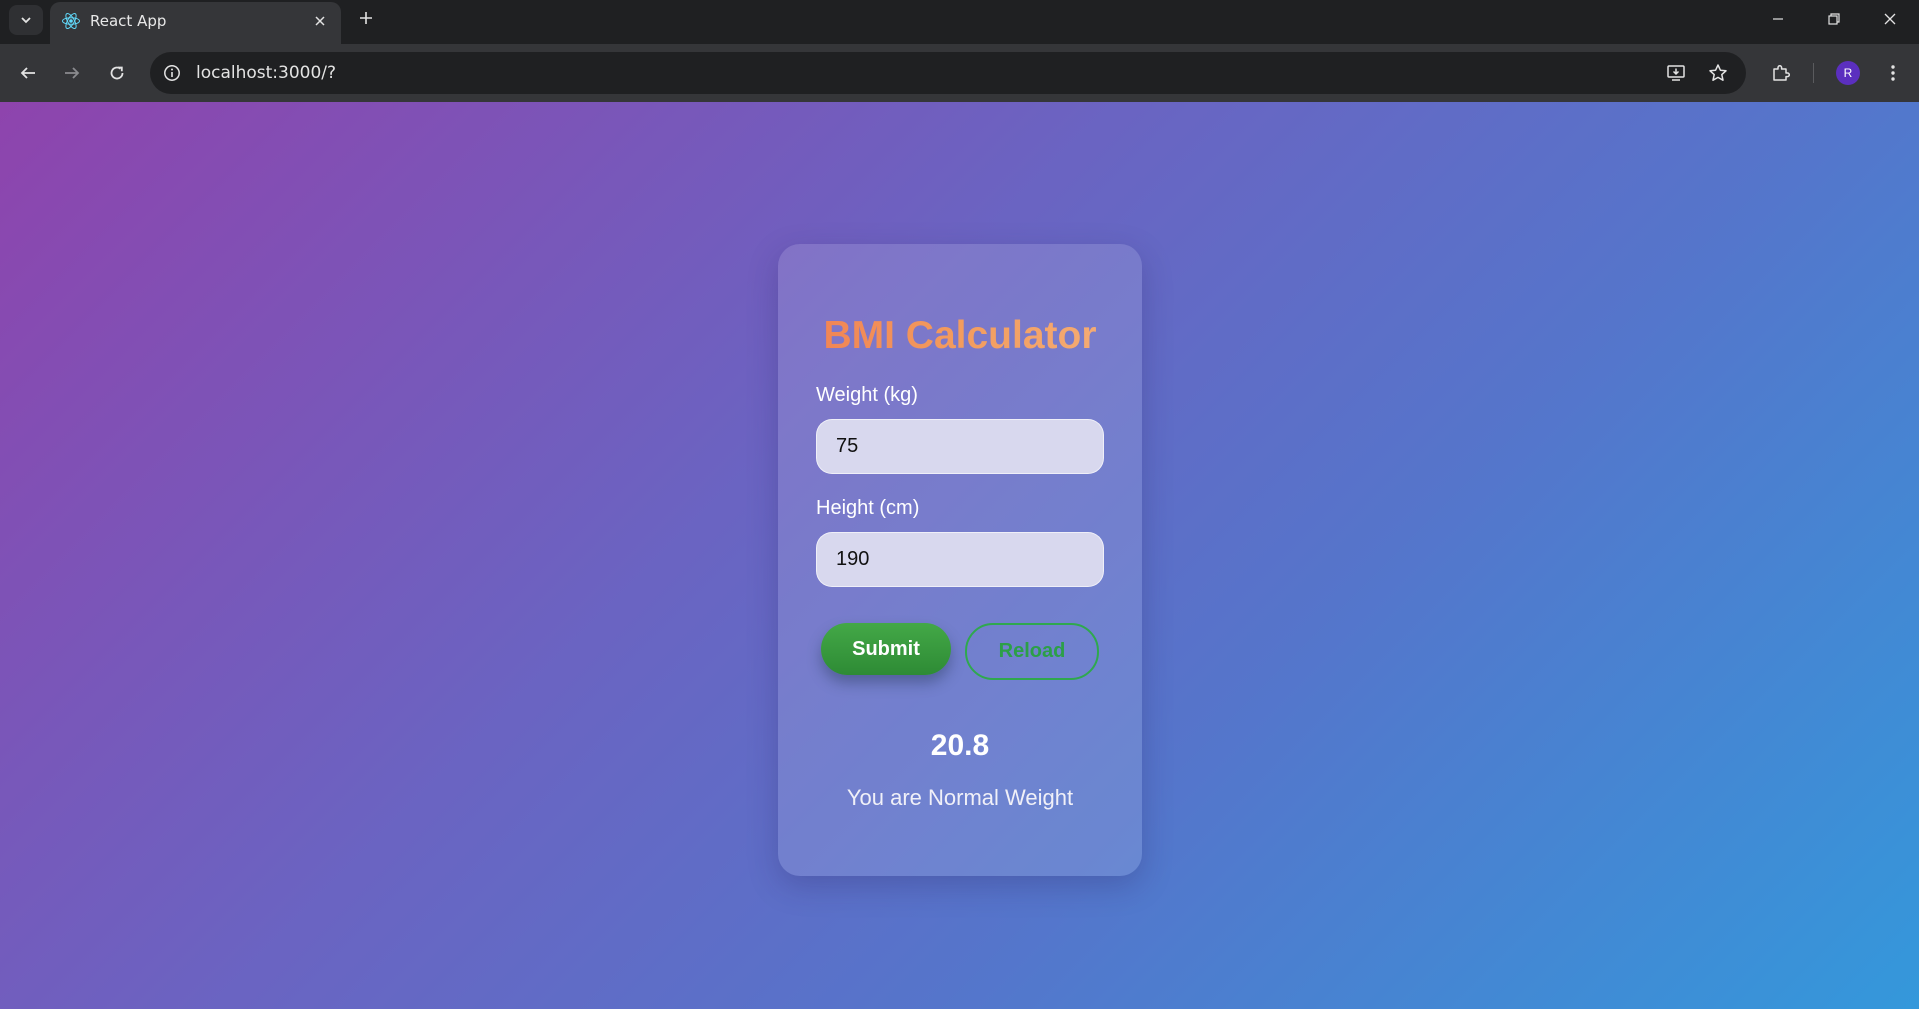 The image size is (1919, 1009). I want to click on reload-page-button, so click(117, 73).